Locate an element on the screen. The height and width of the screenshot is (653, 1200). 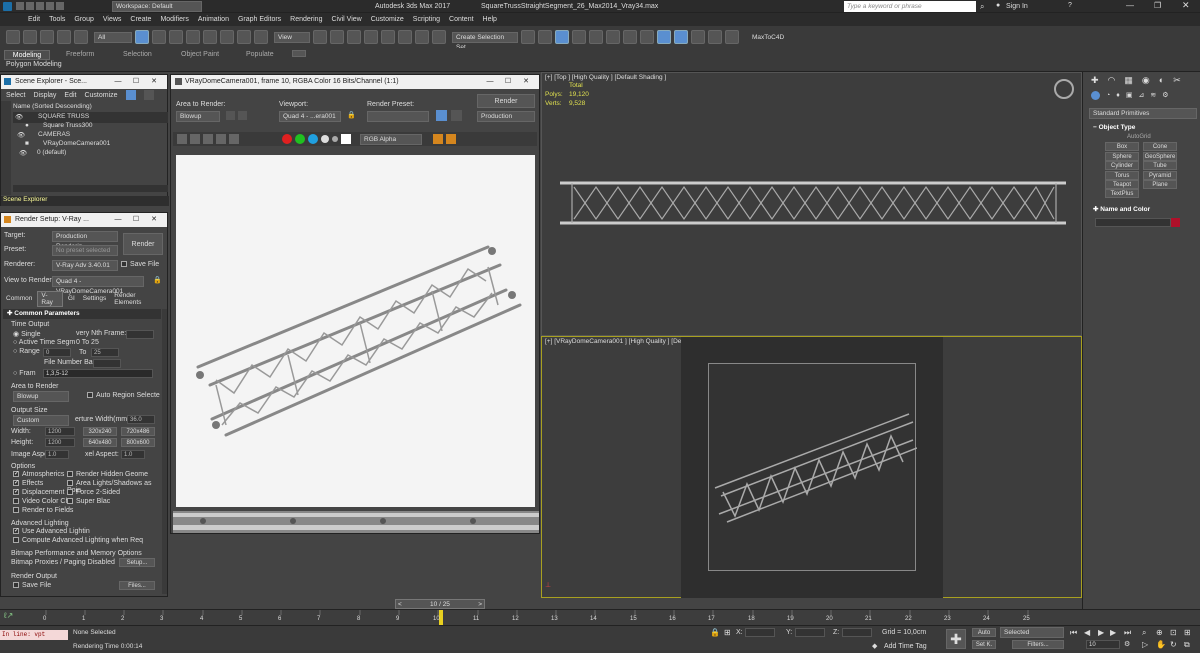
ribbon-options-icon is located at coordinates (299, 53).